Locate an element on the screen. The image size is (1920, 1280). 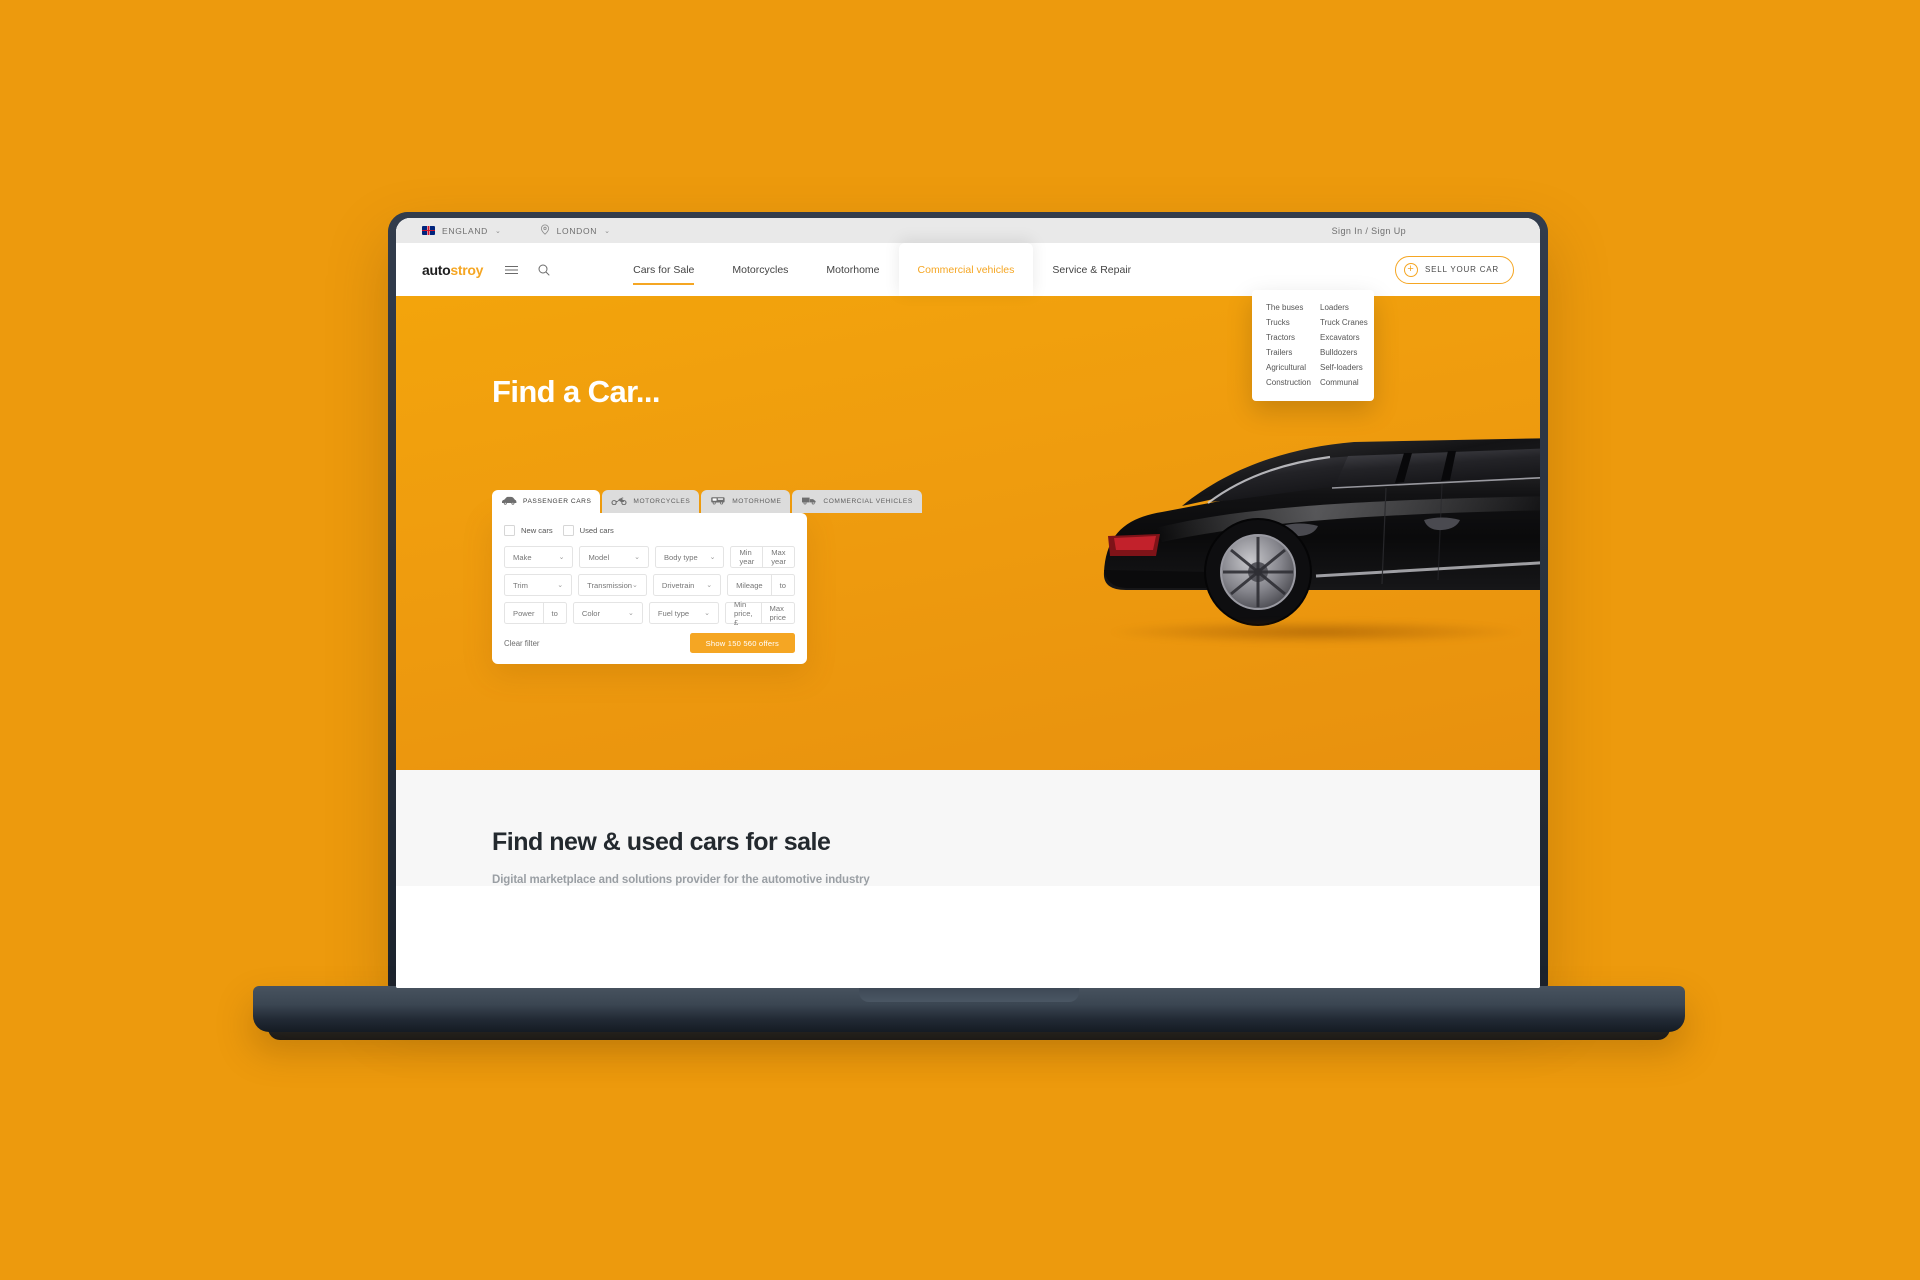
nav-label: Motorhome is located at coordinates (853, 269).